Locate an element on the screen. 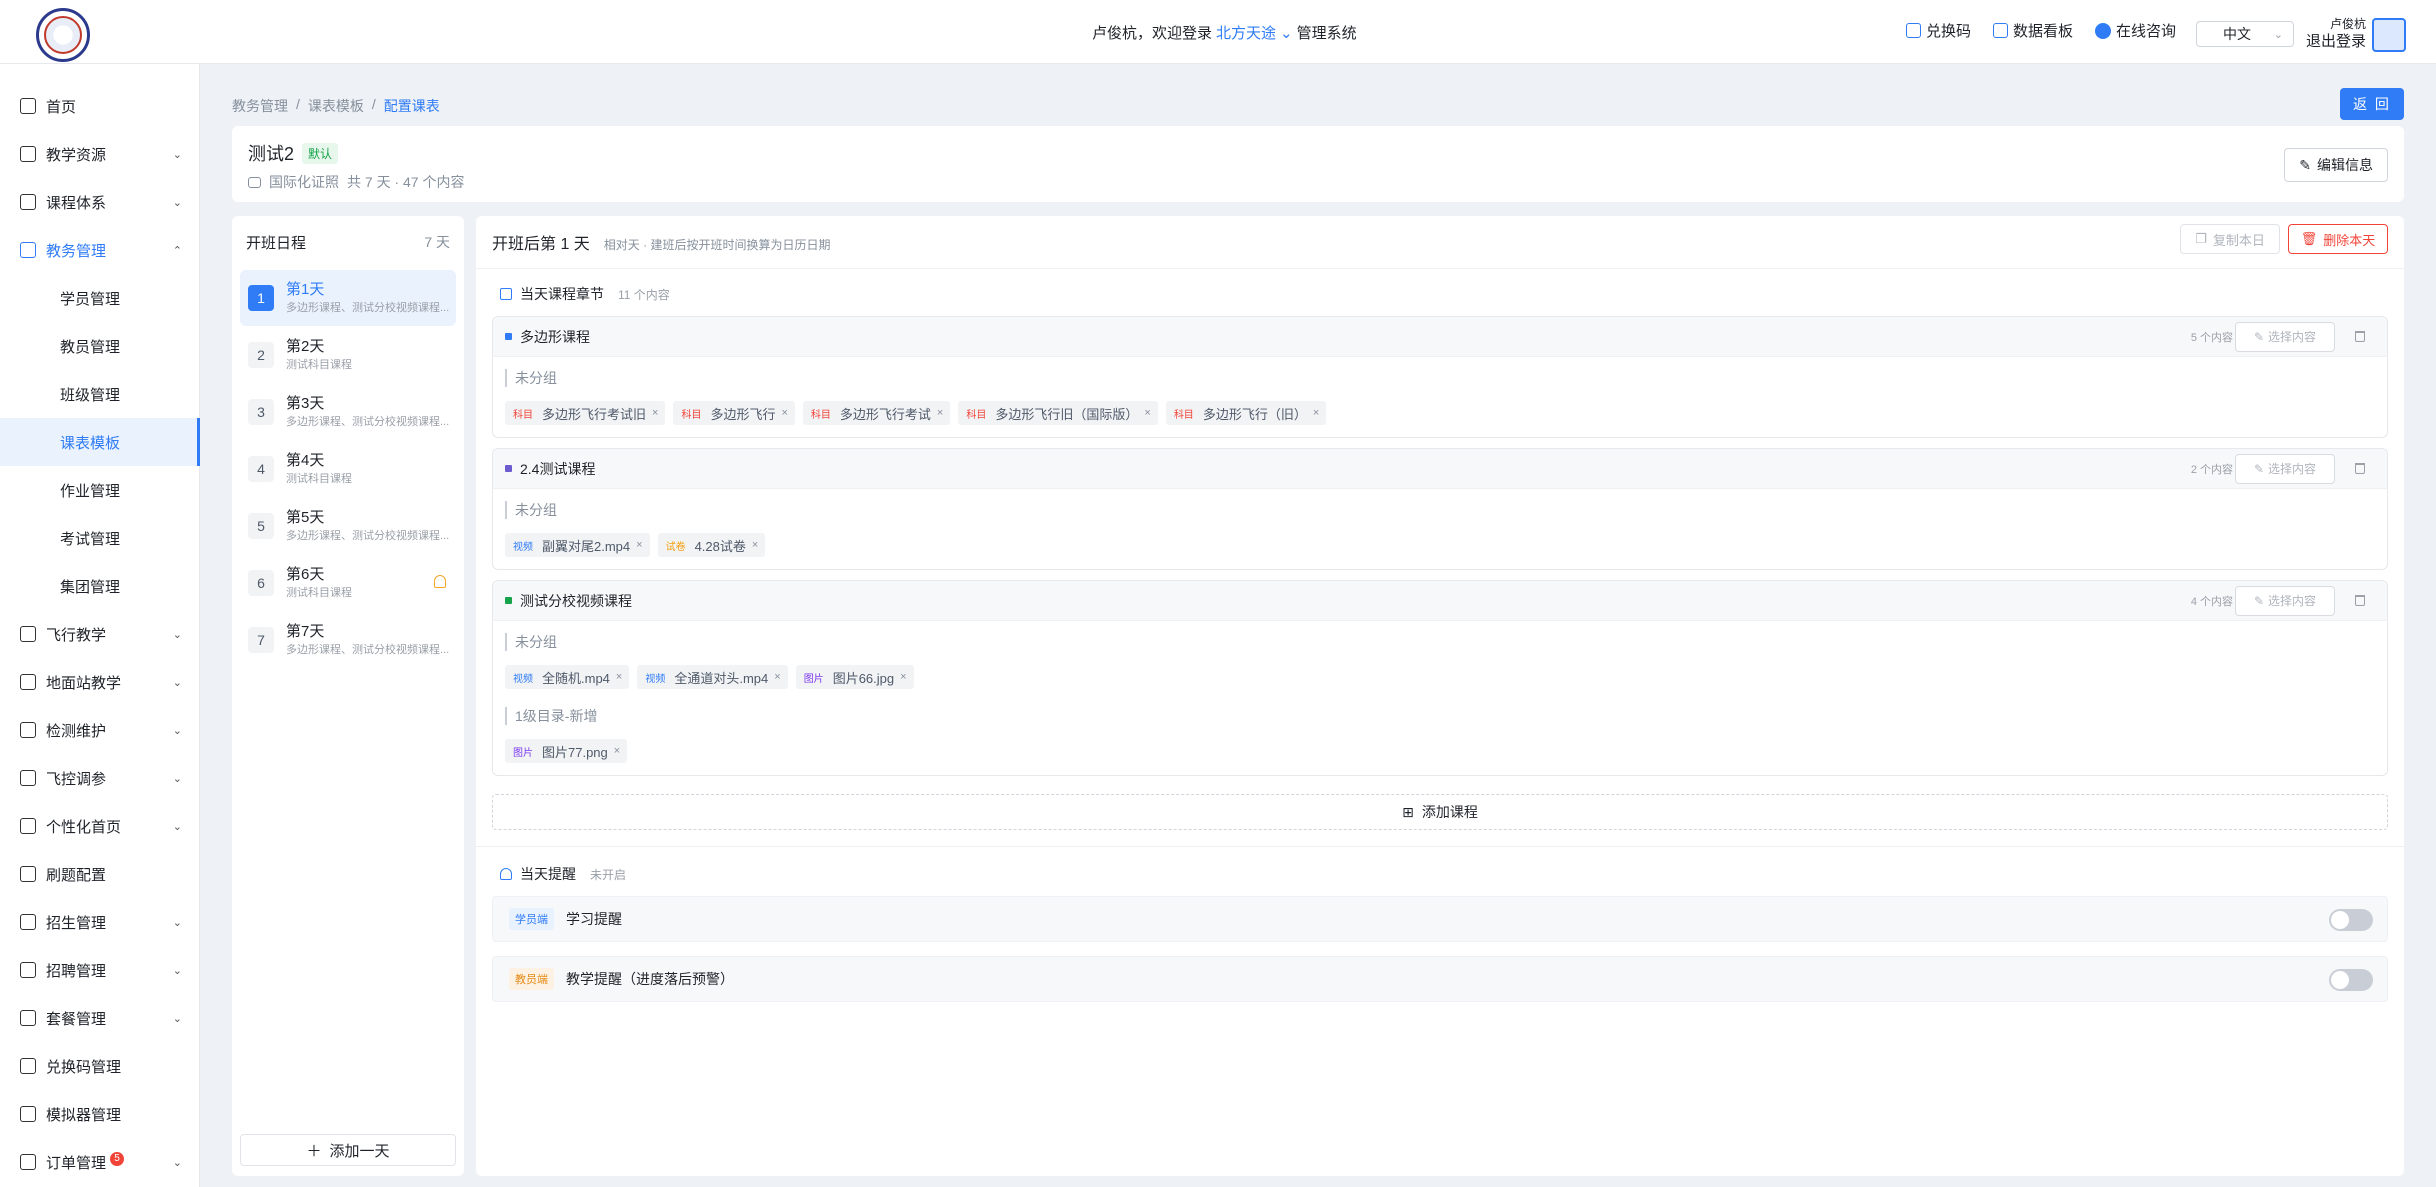  content-chip: 图片 图片66.jpg × is located at coordinates (854, 677).